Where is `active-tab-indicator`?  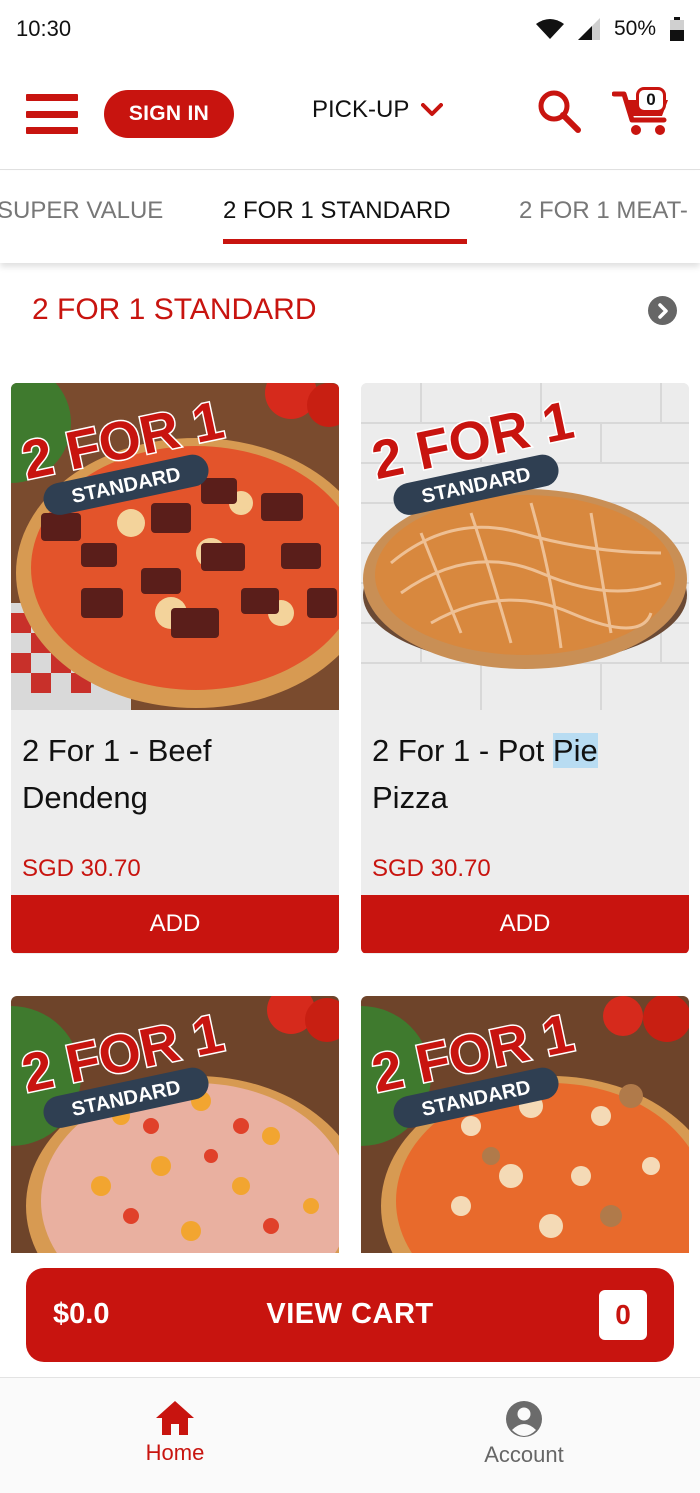
active-tab-indicator is located at coordinates (345, 241).